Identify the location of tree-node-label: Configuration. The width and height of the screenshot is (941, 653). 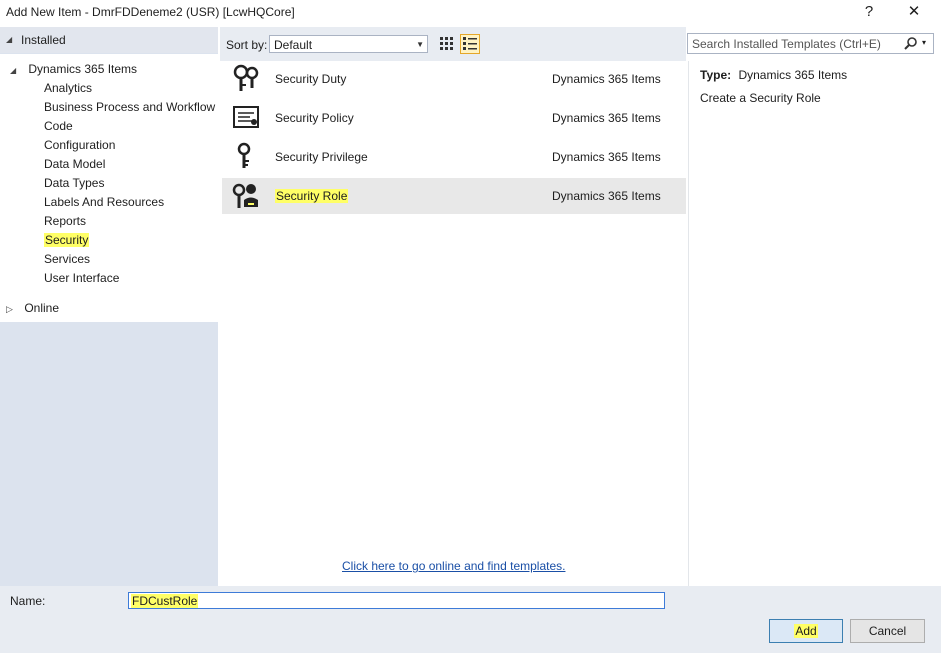
(80, 145).